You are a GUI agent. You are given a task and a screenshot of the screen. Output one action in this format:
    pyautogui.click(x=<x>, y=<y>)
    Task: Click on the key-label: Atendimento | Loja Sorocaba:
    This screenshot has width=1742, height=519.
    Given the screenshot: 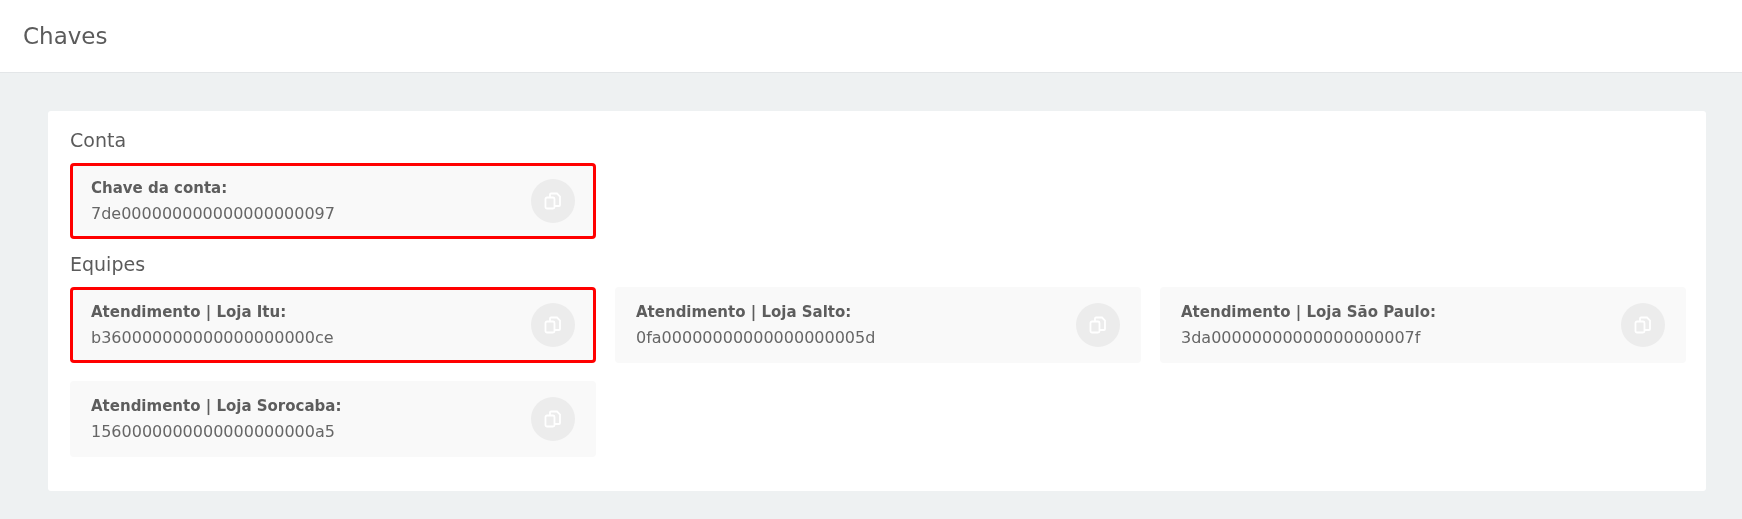 What is the action you would take?
    pyautogui.click(x=216, y=406)
    